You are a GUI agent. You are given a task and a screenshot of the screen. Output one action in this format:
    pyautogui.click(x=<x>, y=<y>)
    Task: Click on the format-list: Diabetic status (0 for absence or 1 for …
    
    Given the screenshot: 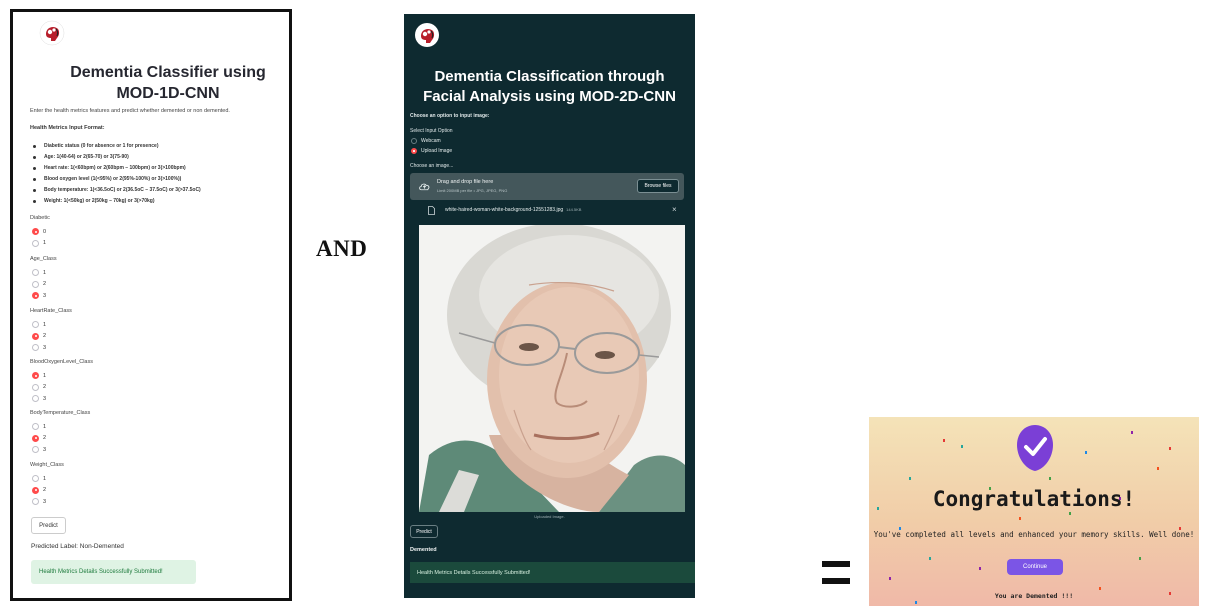 What is the action you would take?
    pyautogui.click(x=117, y=174)
    